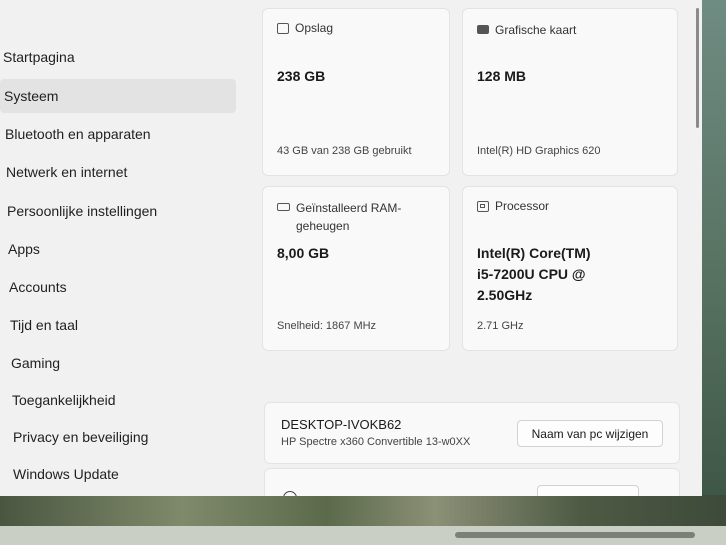 This screenshot has width=726, height=545. I want to click on storage-value: 238 GB, so click(301, 76).